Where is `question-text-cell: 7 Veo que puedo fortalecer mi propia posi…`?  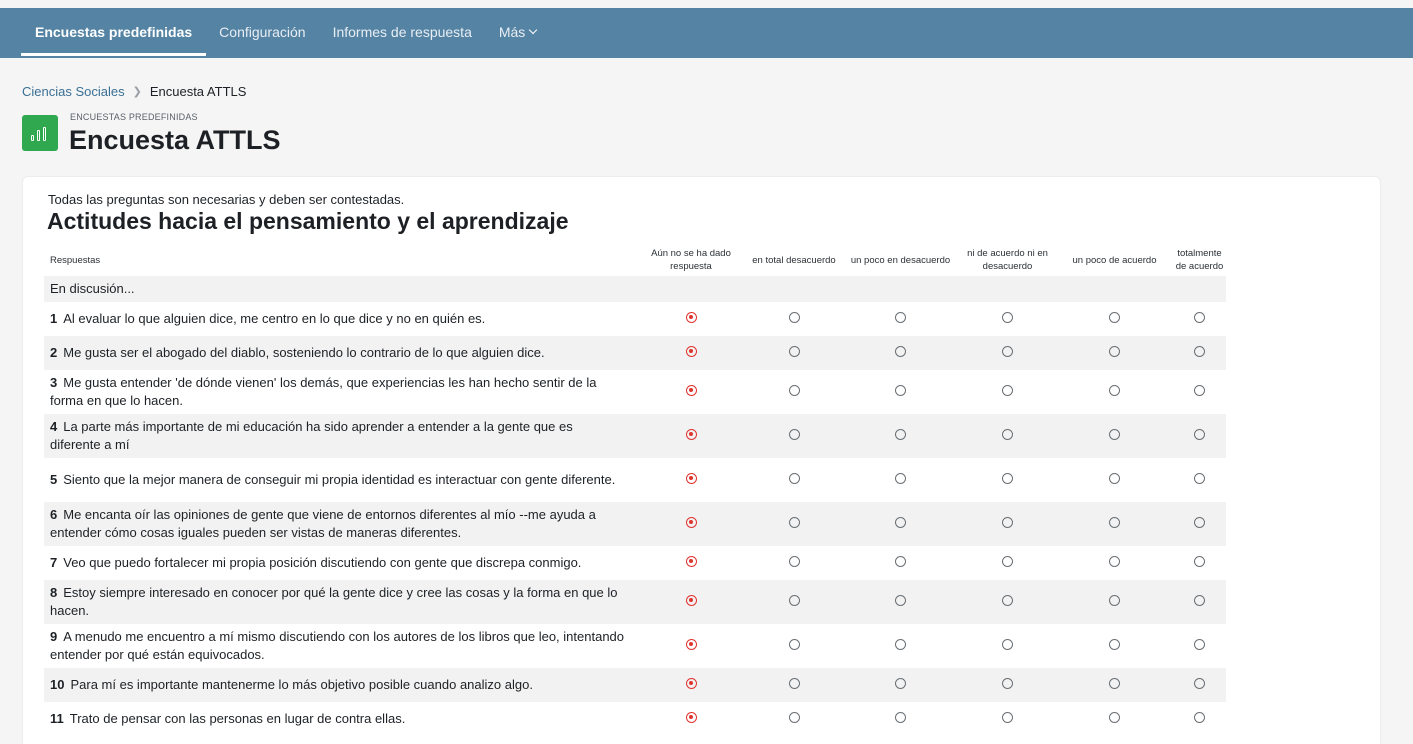
question-text-cell: 7 Veo que puedo fortalecer mi propia posi… is located at coordinates (340, 563).